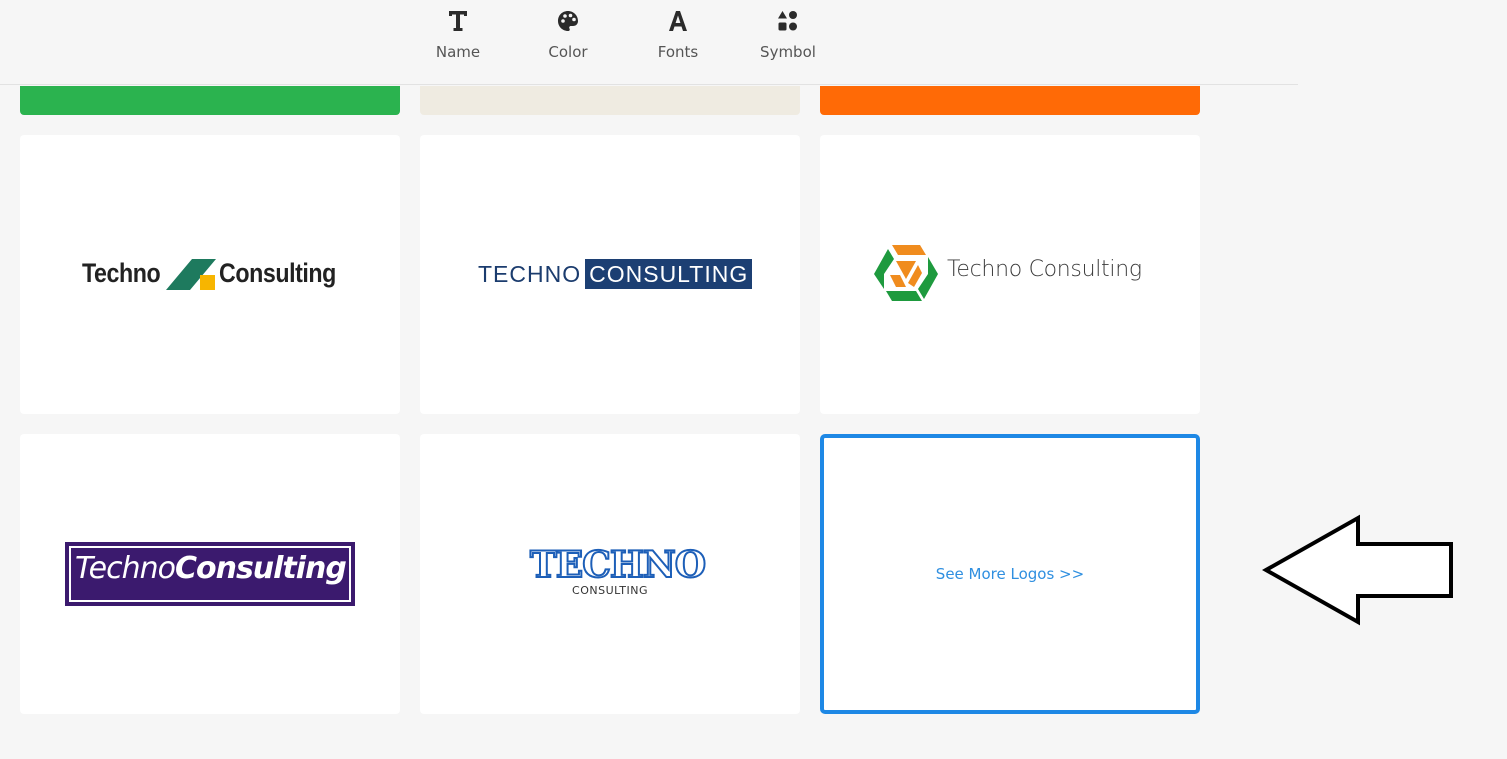 This screenshot has height=759, width=1507. What do you see at coordinates (788, 52) in the screenshot?
I see `tool-symbol-label: Symbol` at bounding box center [788, 52].